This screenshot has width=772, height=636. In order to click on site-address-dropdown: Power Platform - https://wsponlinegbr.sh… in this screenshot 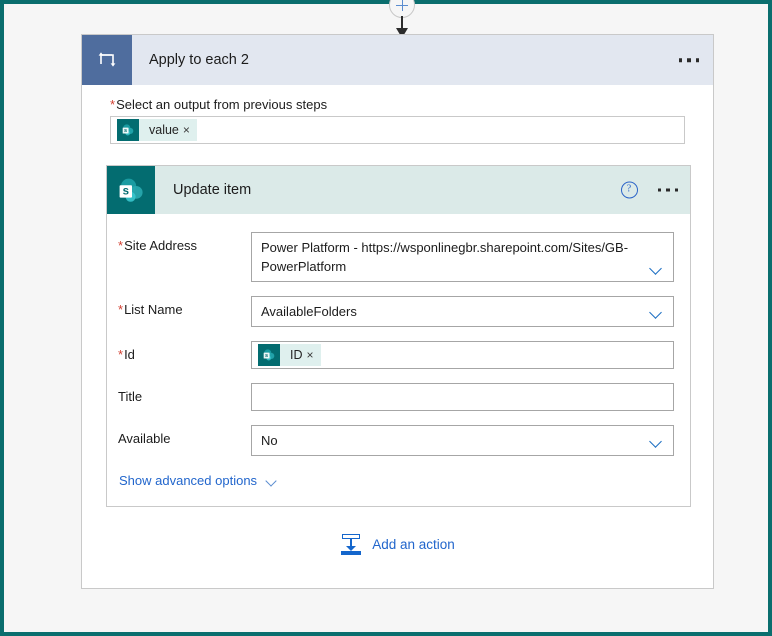, I will do `click(462, 257)`.